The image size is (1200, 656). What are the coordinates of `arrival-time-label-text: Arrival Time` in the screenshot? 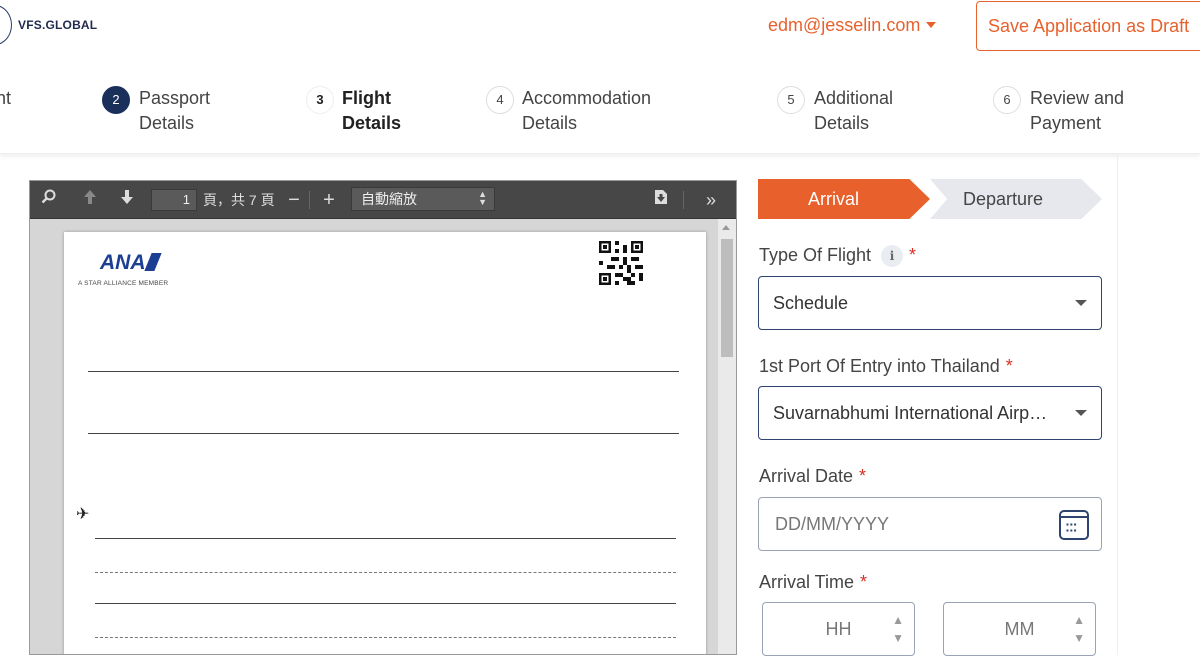 It's located at (807, 582).